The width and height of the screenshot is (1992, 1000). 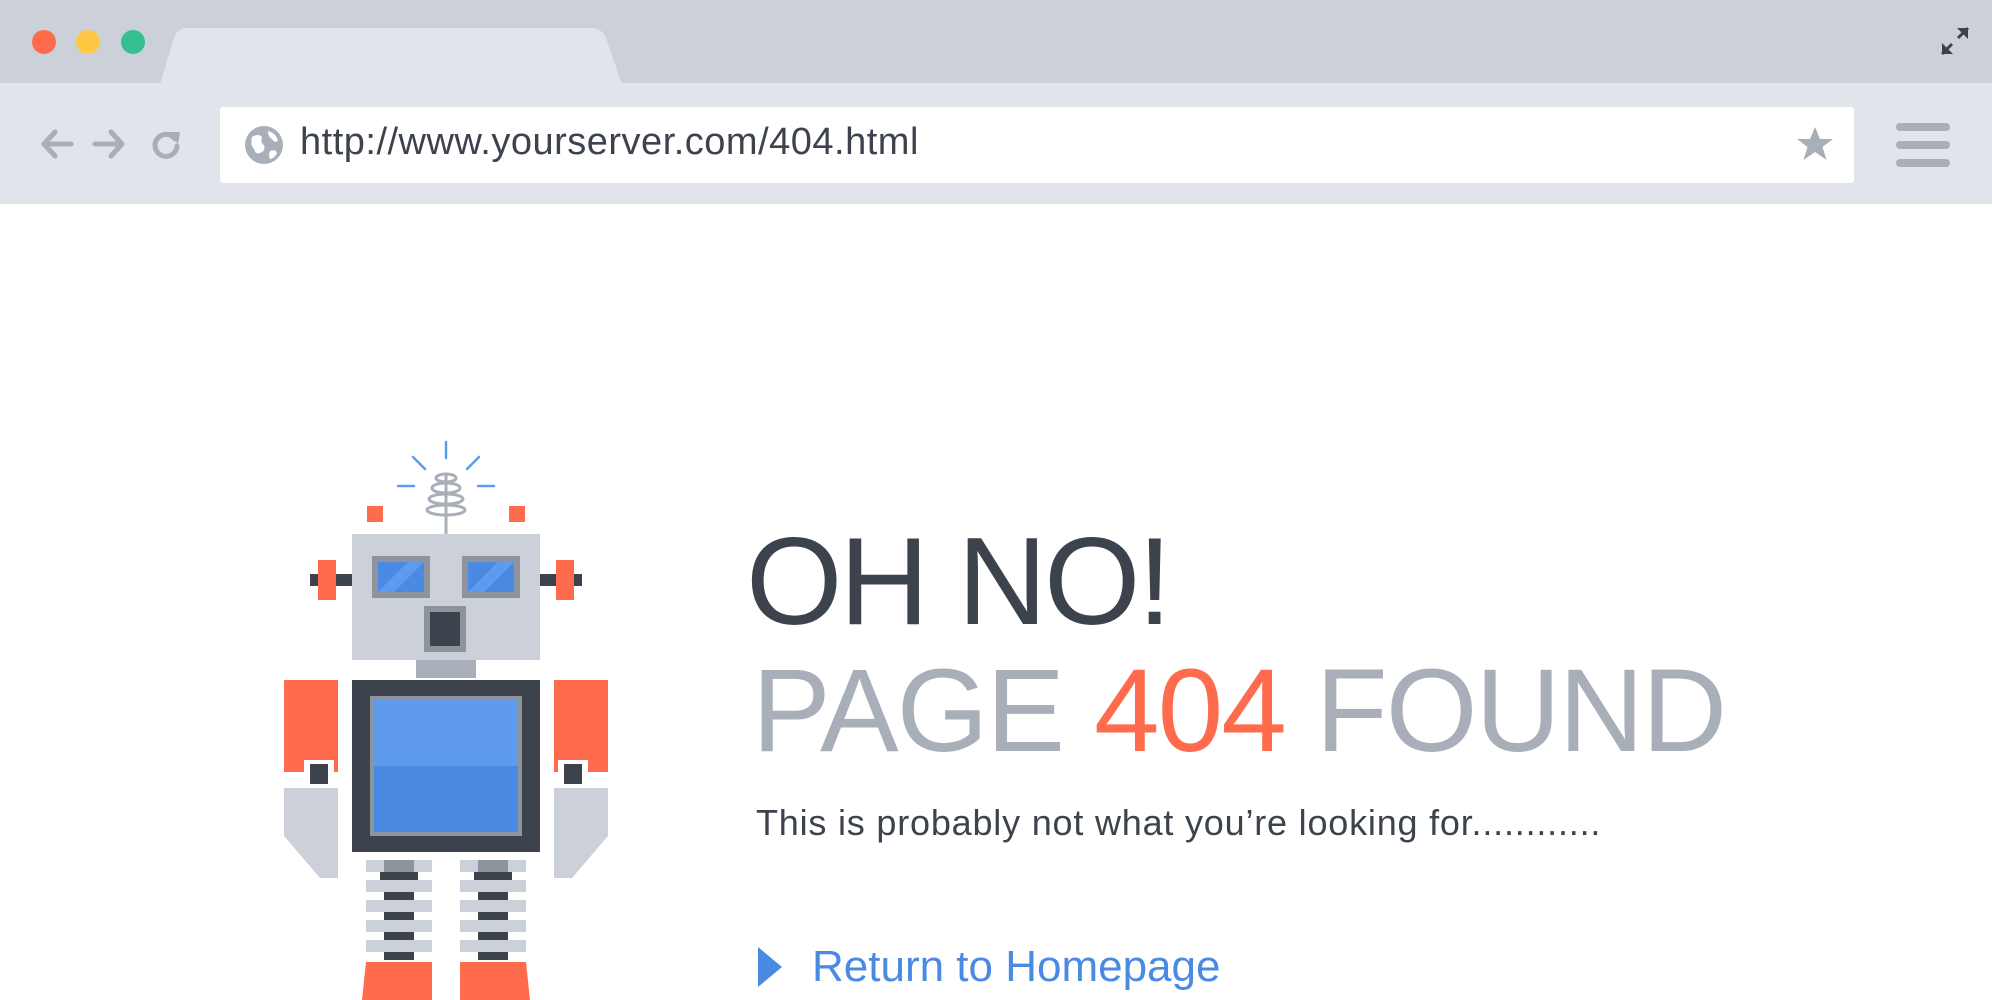 I want to click on close-window-button, so click(x=44, y=42).